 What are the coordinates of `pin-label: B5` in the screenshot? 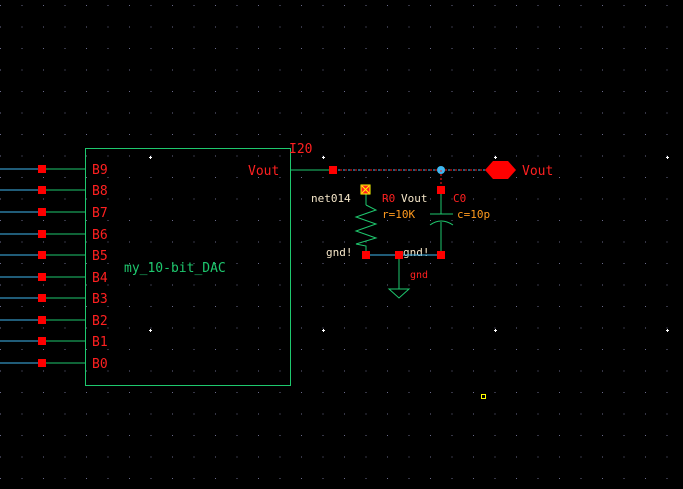 It's located at (100, 256).